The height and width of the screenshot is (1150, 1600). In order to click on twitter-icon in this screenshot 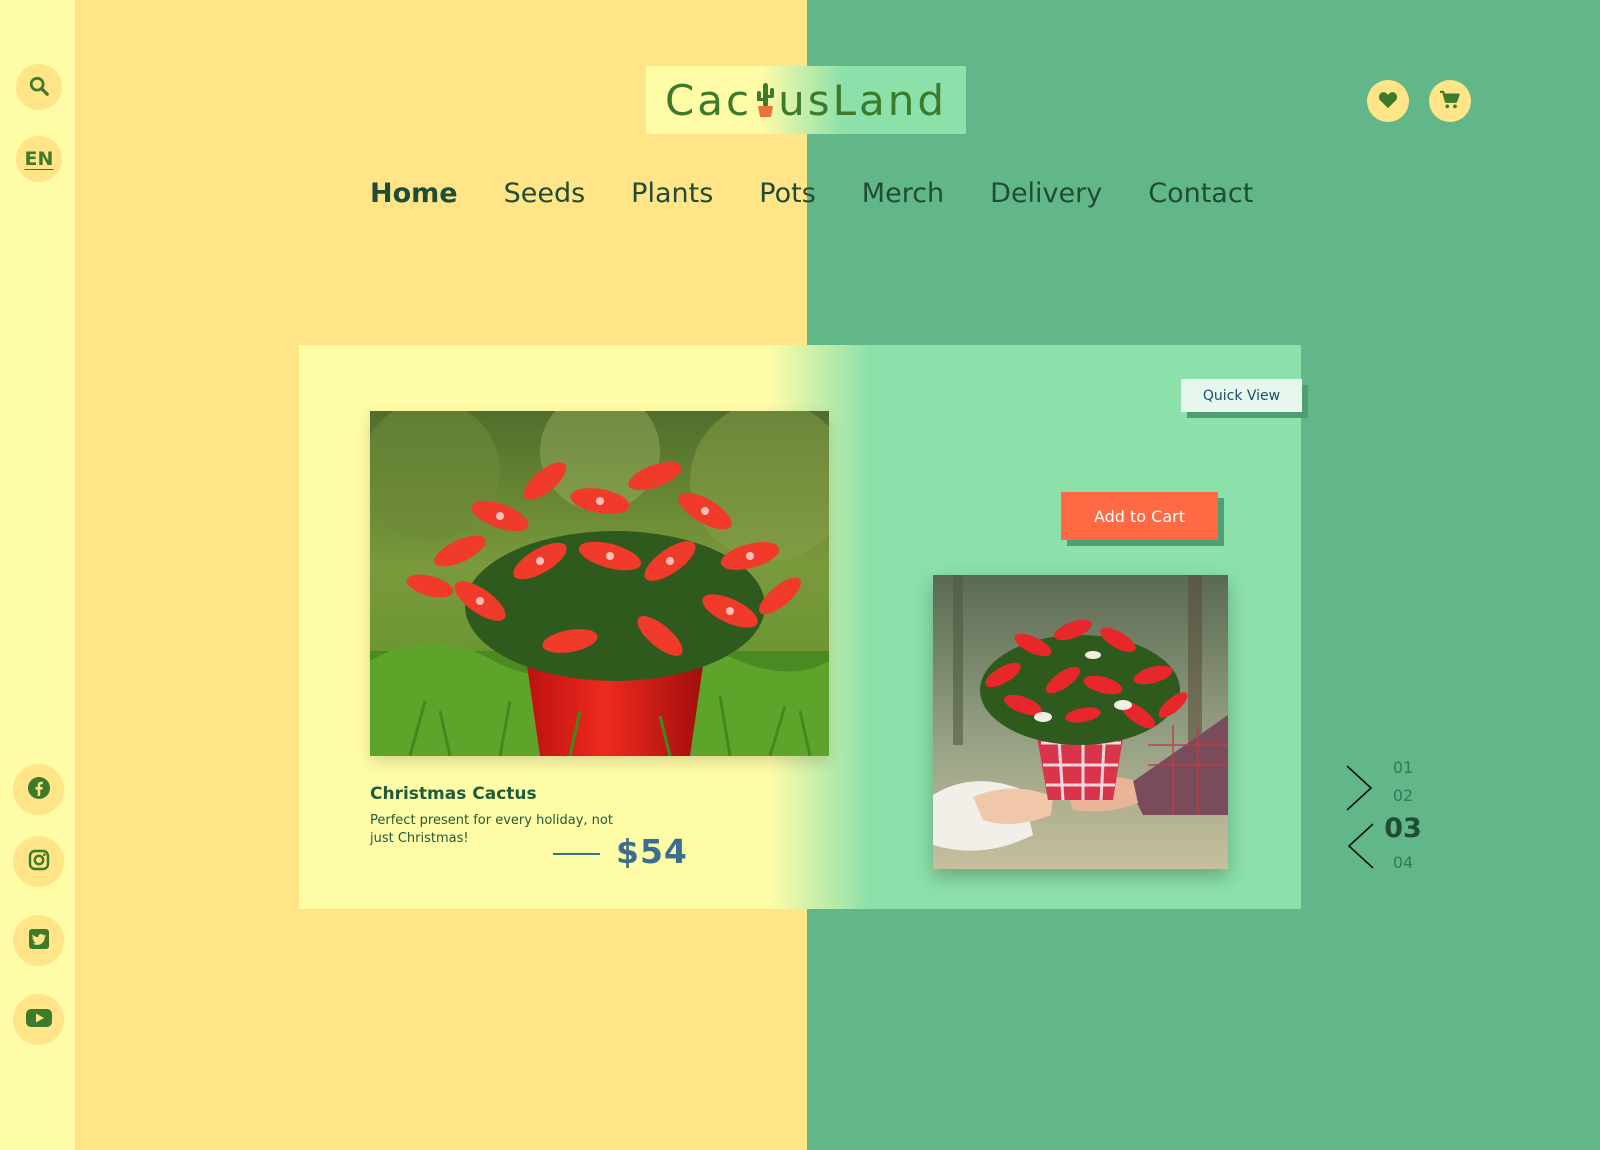, I will do `click(39, 940)`.